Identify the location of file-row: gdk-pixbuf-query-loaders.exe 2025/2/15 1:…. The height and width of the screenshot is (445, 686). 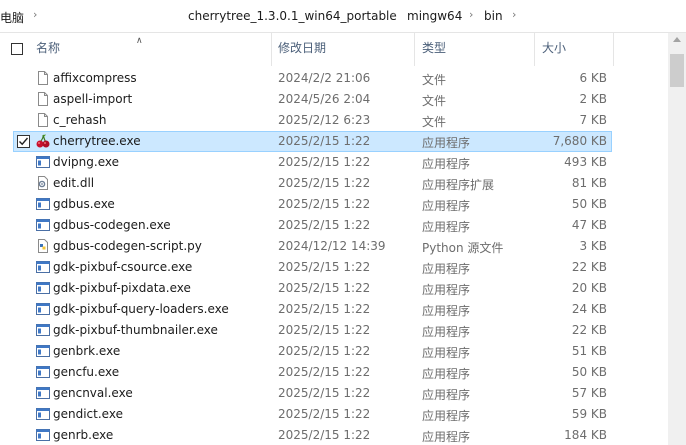
(334, 309).